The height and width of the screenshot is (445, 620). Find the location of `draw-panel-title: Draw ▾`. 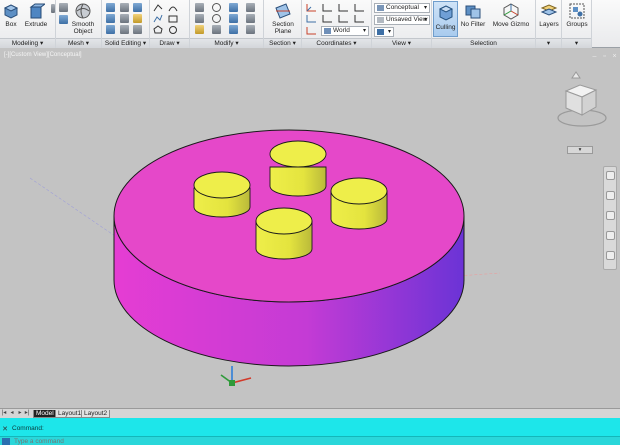

draw-panel-title: Draw ▾ is located at coordinates (169, 43).